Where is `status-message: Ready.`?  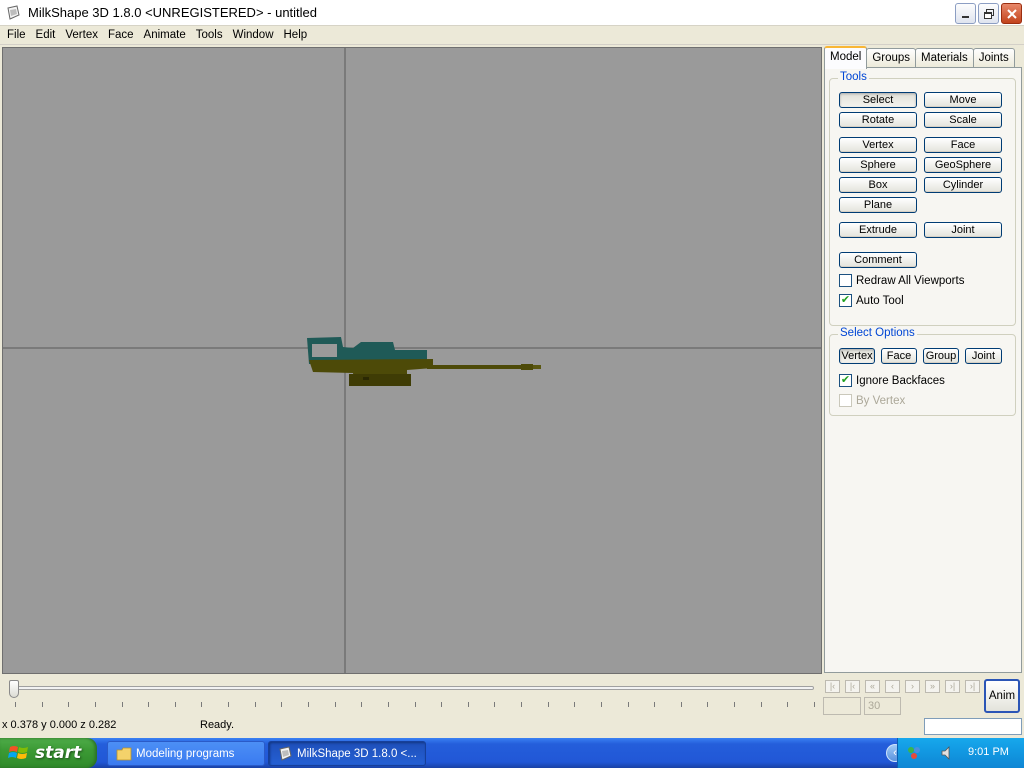
status-message: Ready. is located at coordinates (217, 725).